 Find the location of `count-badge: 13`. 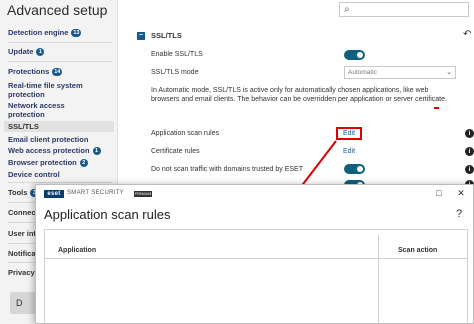

count-badge: 13 is located at coordinates (76, 33).